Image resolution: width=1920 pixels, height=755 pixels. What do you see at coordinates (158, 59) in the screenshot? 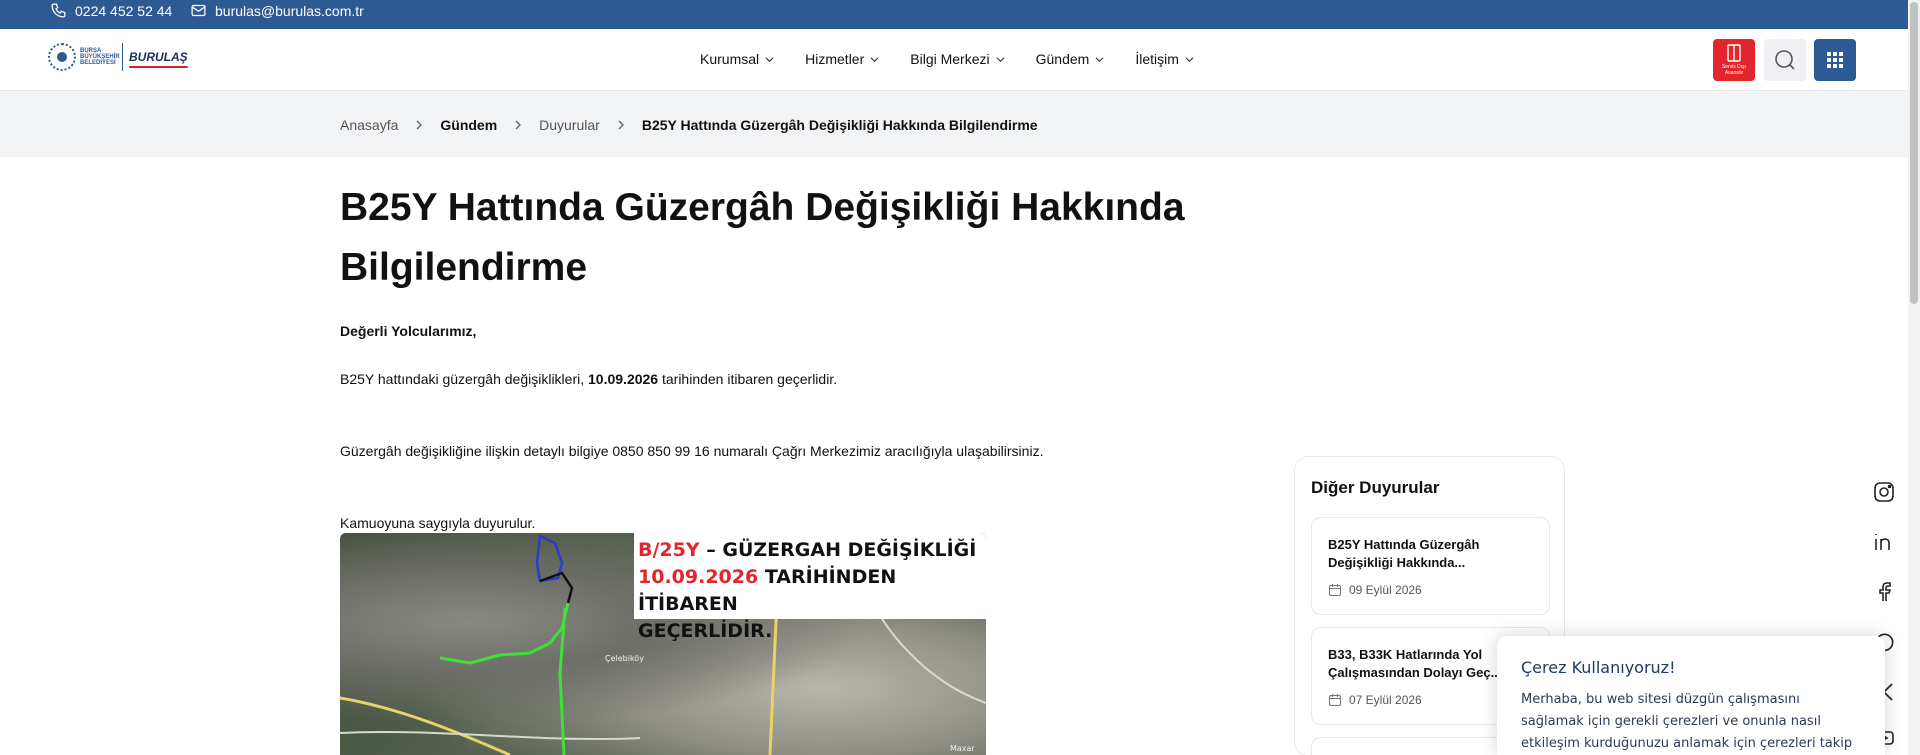
I see `logo-brand-text: BURULAŞ` at bounding box center [158, 59].